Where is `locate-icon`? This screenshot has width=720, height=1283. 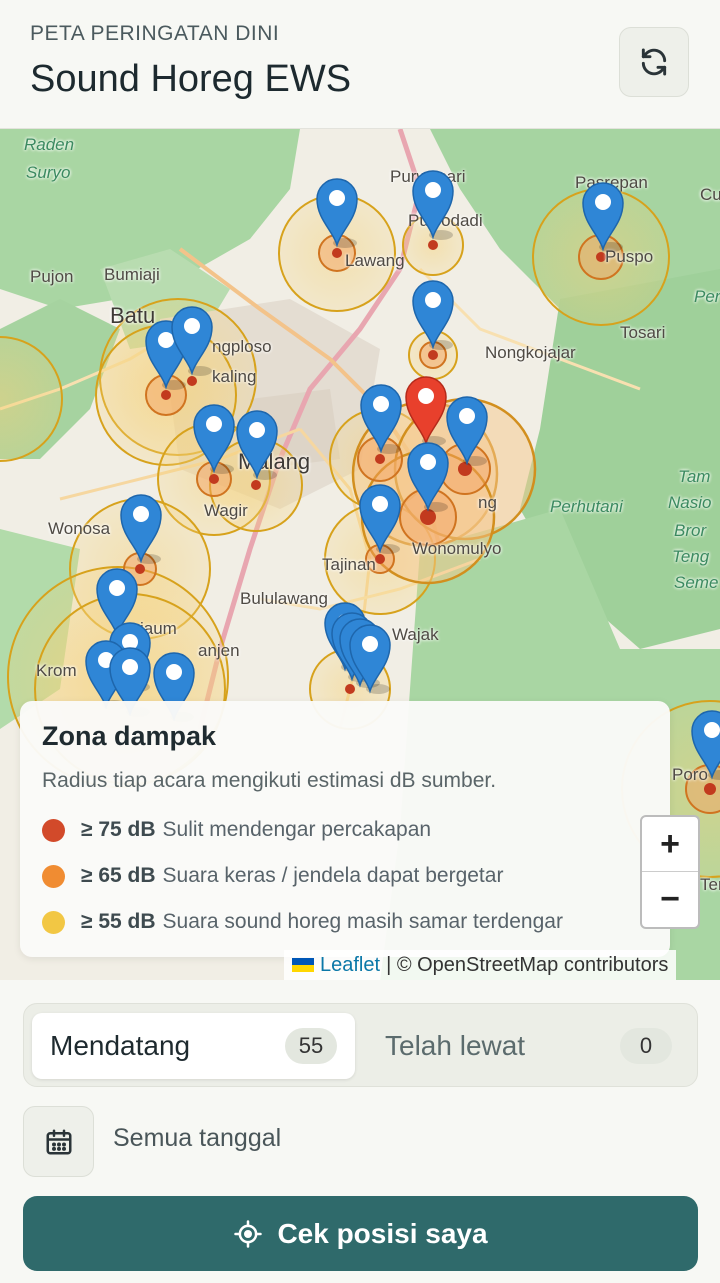
locate-icon is located at coordinates (248, 1233).